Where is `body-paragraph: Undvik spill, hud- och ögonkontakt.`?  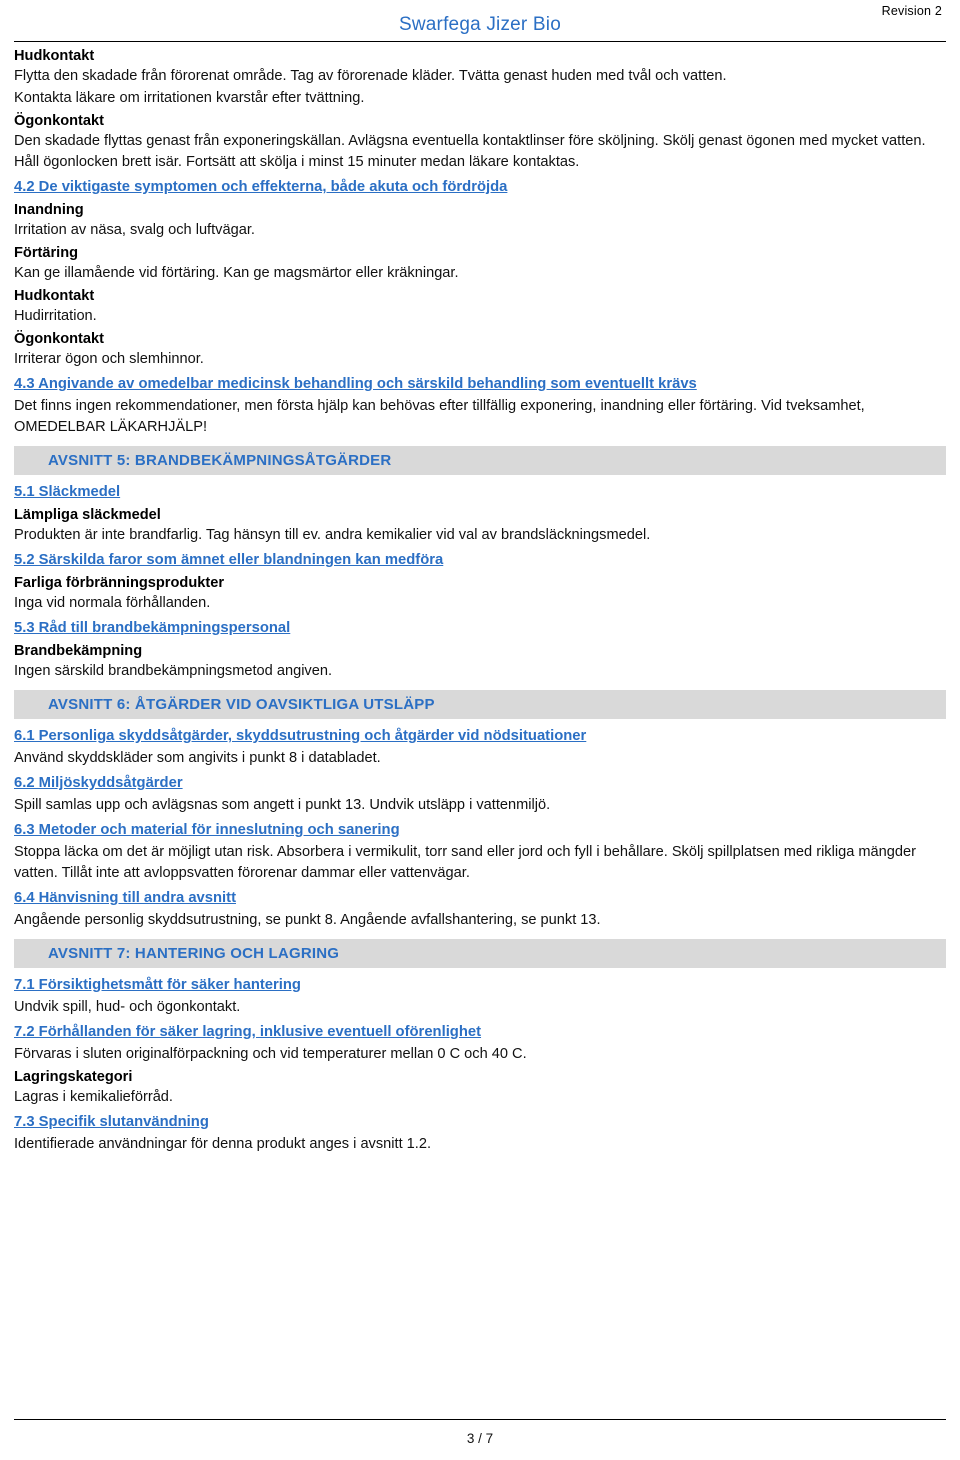 body-paragraph: Undvik spill, hud- och ögonkontakt. is located at coordinates (127, 1007).